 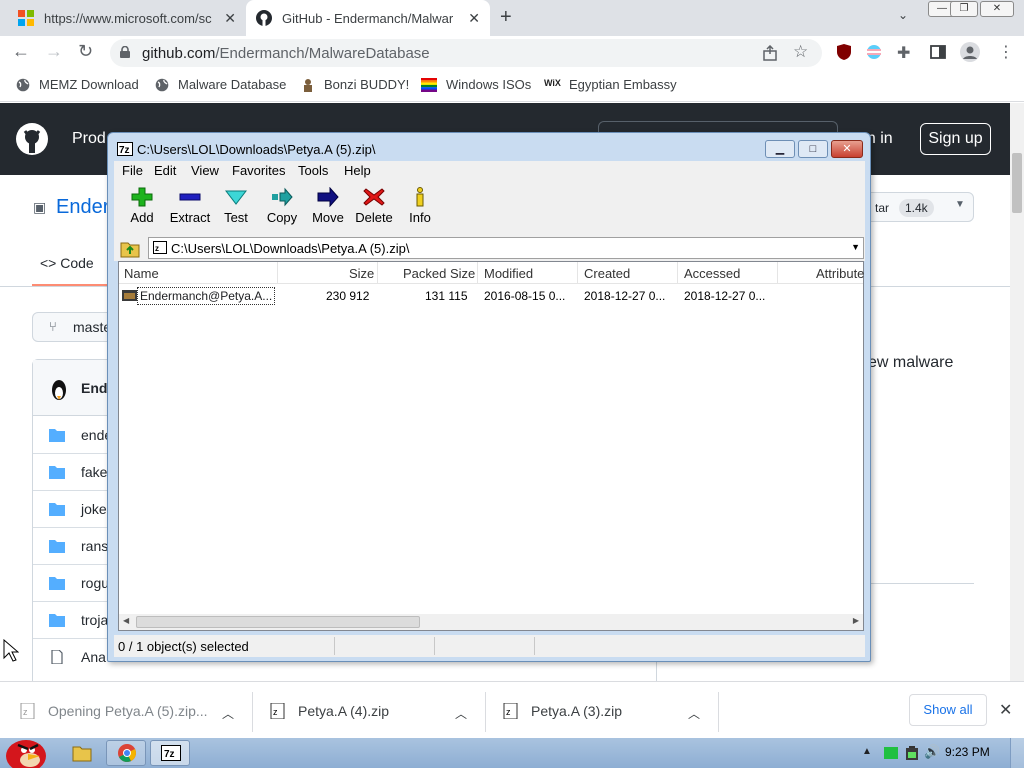 What do you see at coordinates (94, 472) in the screenshot?
I see `file-name: fake` at bounding box center [94, 472].